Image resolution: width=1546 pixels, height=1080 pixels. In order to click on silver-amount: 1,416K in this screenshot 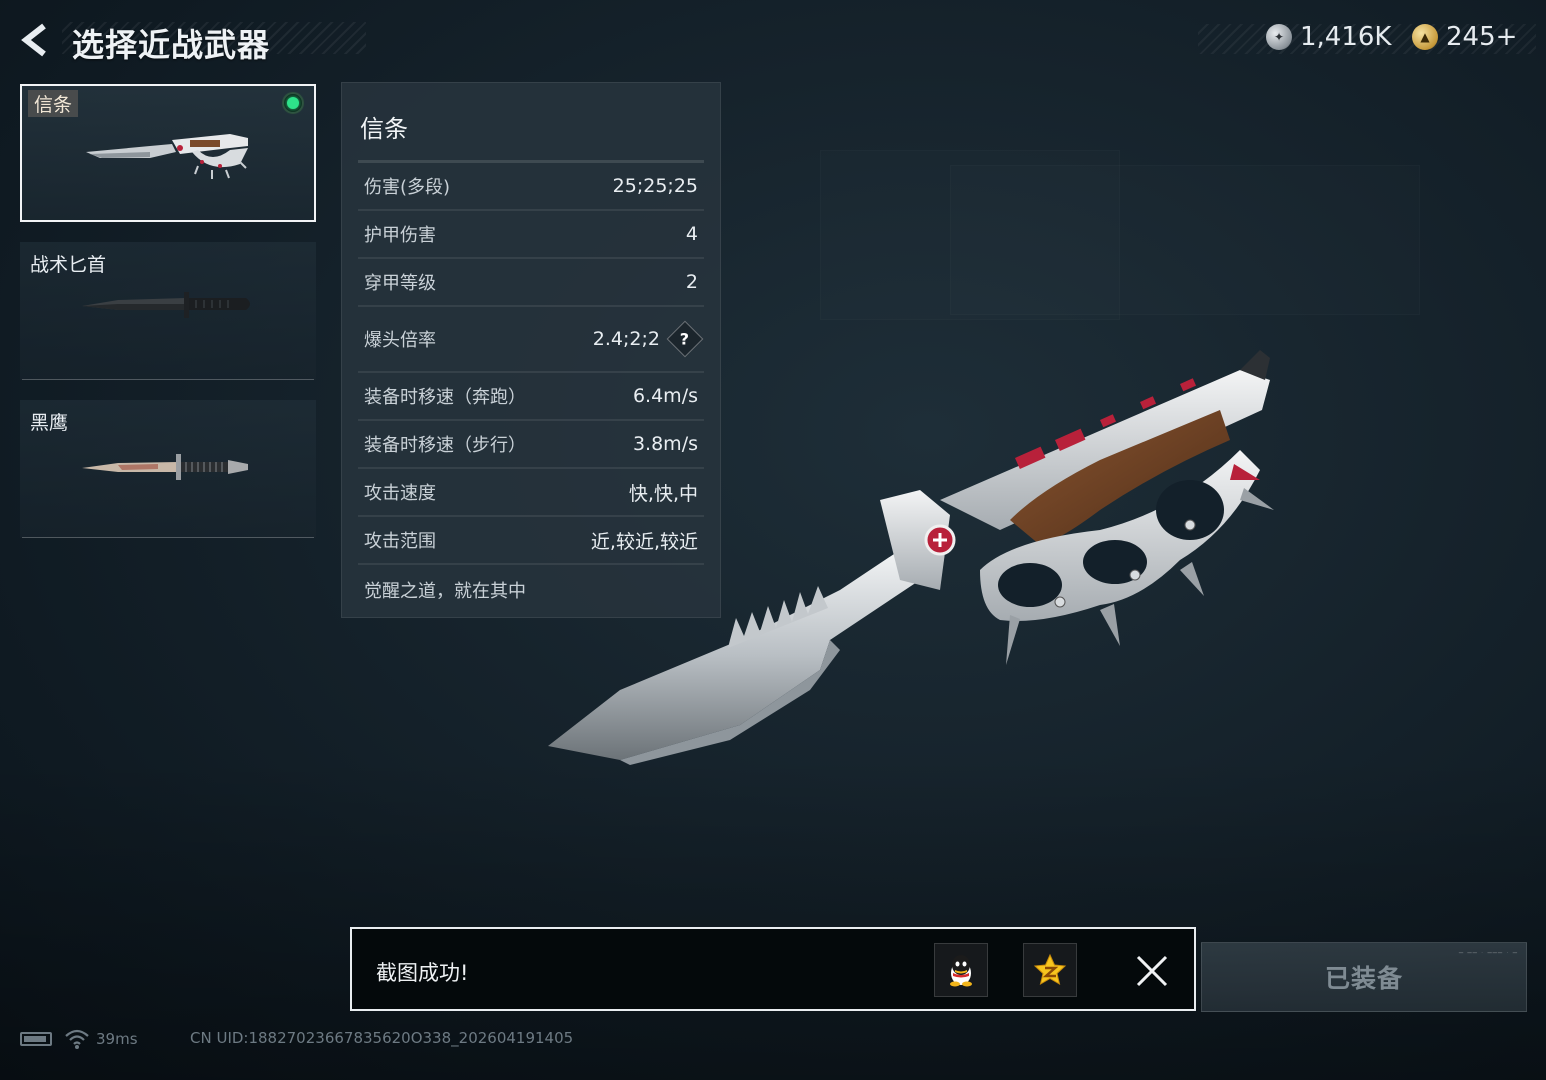, I will do `click(1346, 37)`.